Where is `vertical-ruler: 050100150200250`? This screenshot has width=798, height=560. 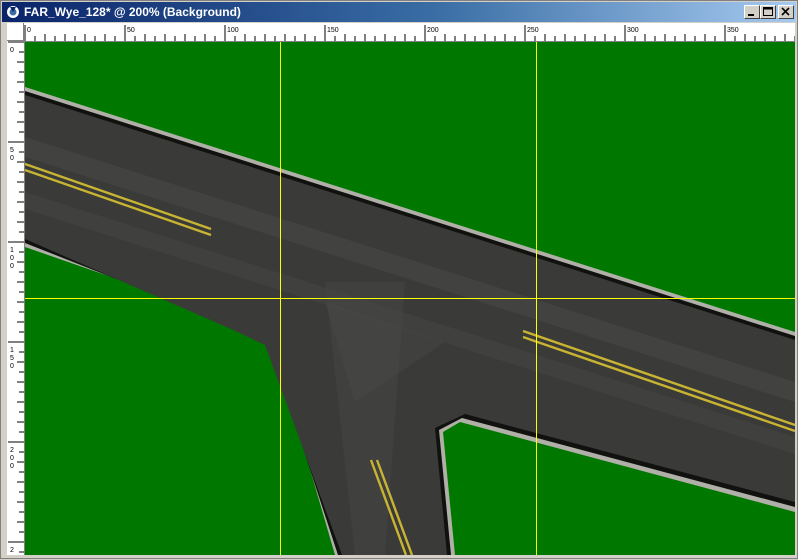 vertical-ruler: 050100150200250 is located at coordinates (16, 300).